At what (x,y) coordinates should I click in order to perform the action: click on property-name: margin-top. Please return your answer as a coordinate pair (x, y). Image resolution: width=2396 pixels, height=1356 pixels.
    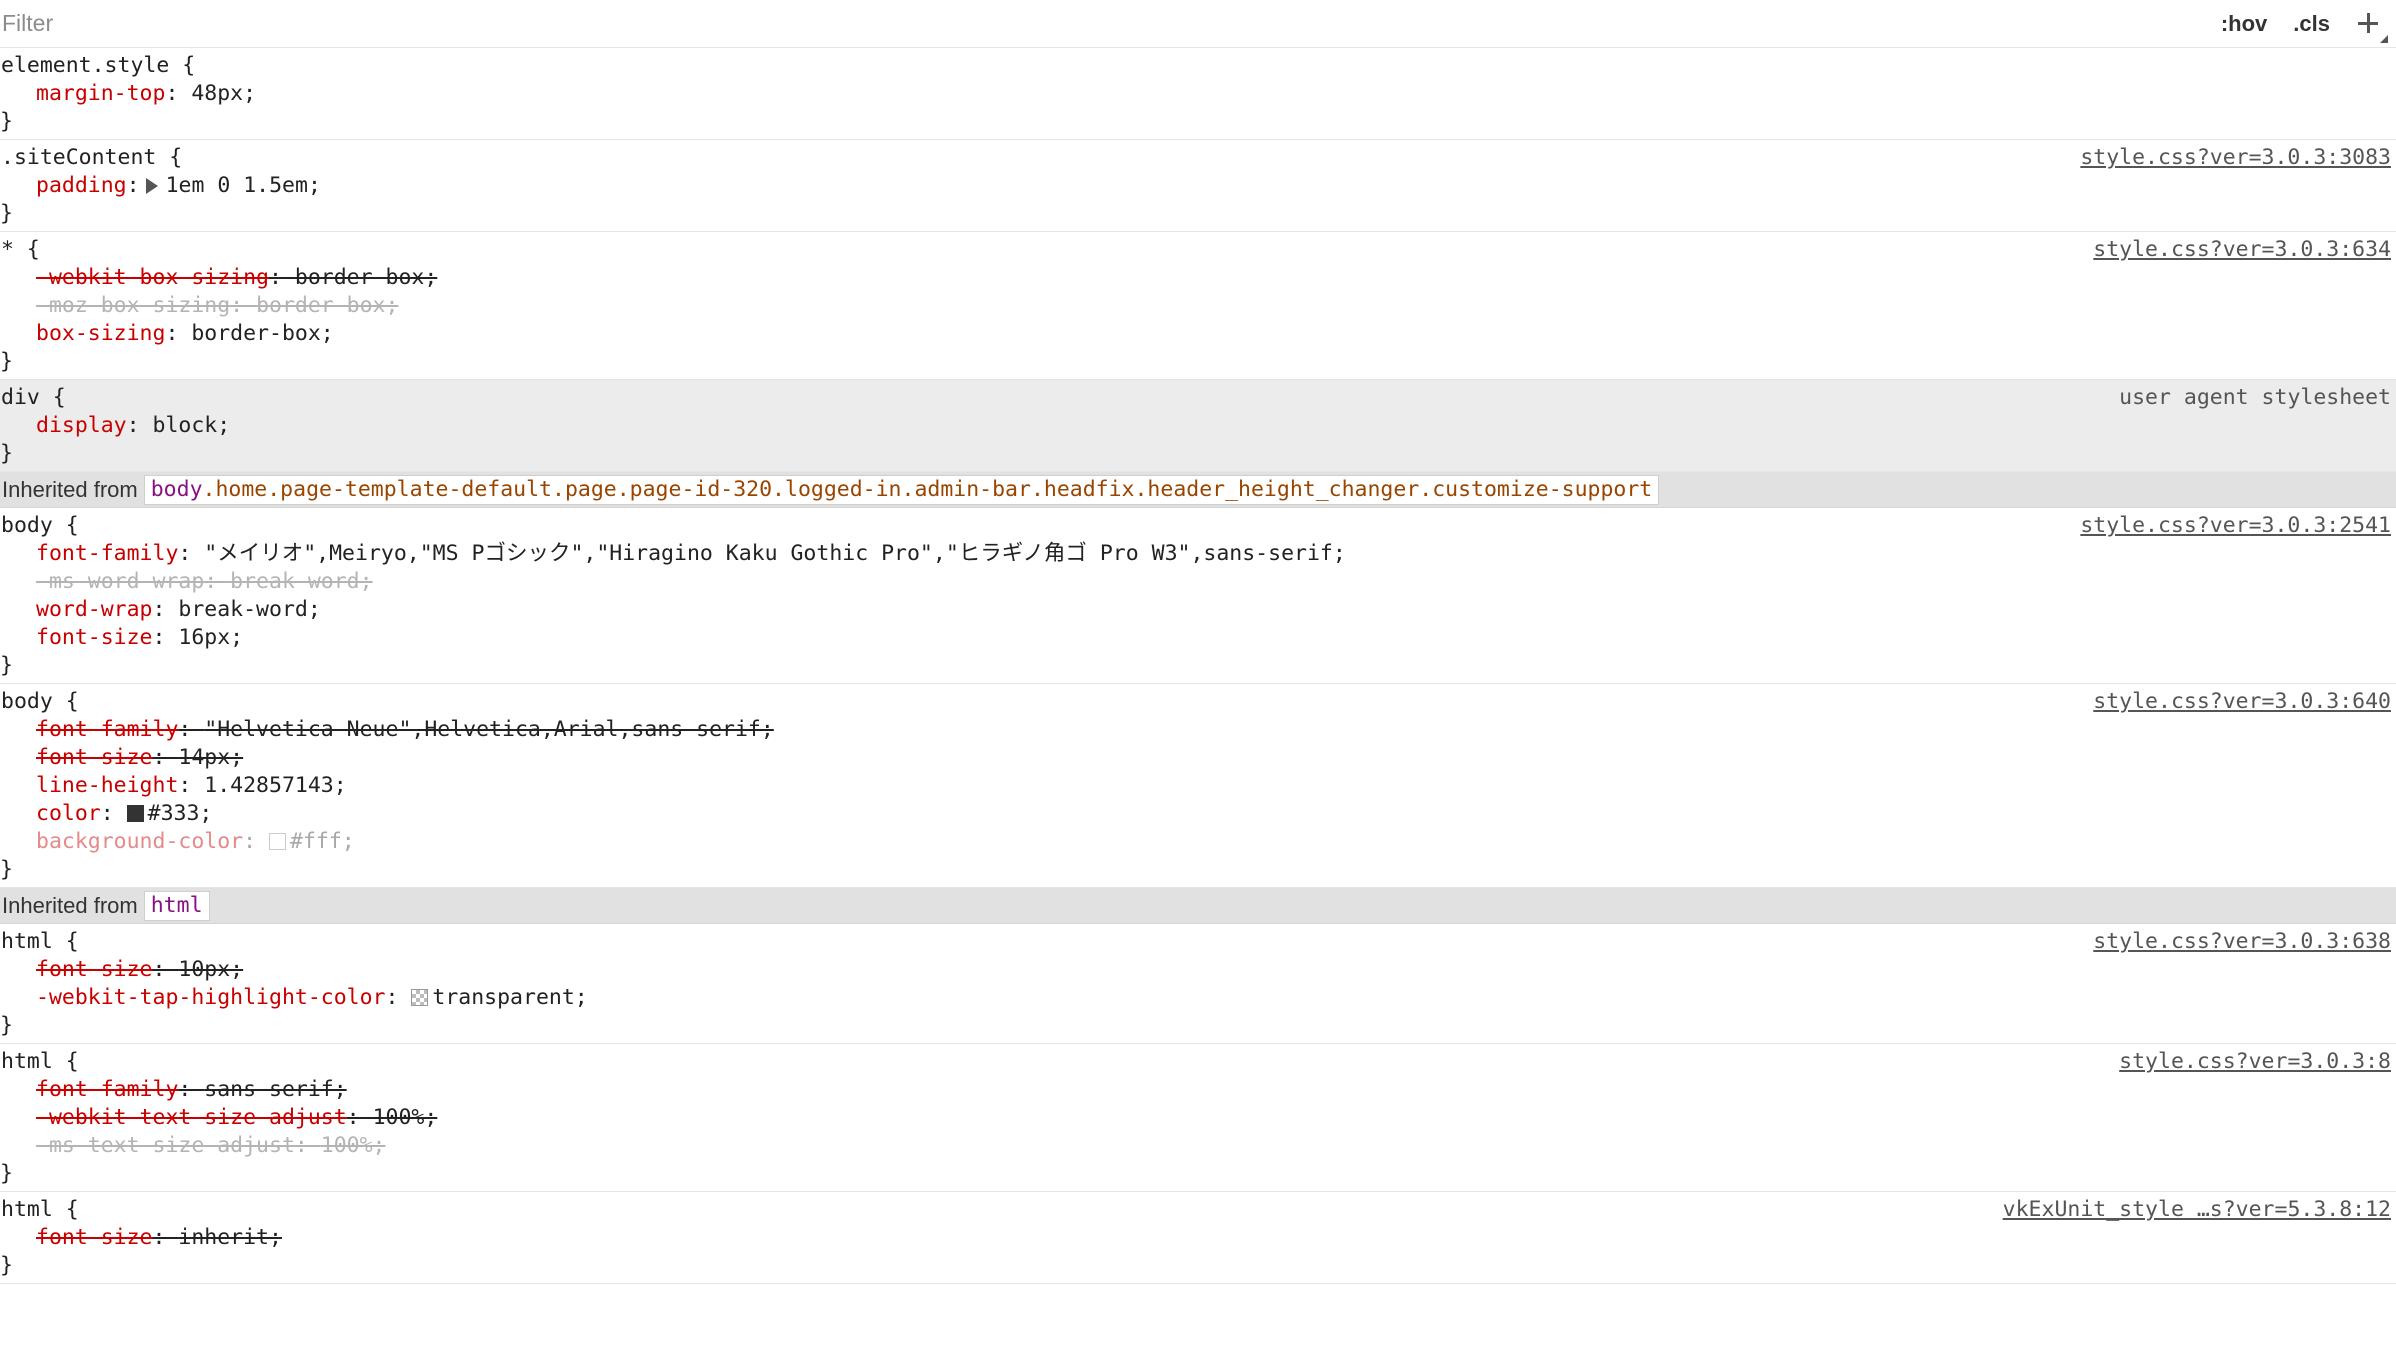
    Looking at the image, I should click on (100, 93).